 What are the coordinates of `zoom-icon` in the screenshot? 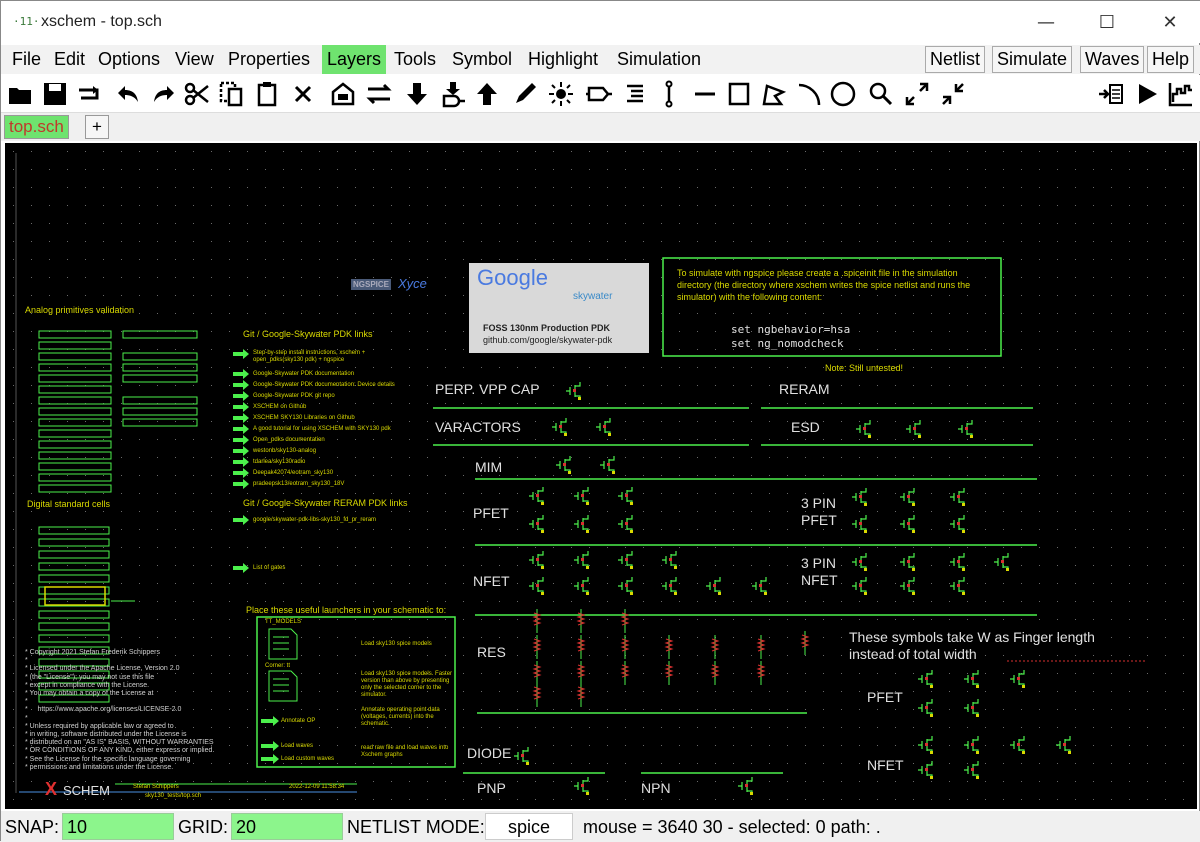 It's located at (881, 94).